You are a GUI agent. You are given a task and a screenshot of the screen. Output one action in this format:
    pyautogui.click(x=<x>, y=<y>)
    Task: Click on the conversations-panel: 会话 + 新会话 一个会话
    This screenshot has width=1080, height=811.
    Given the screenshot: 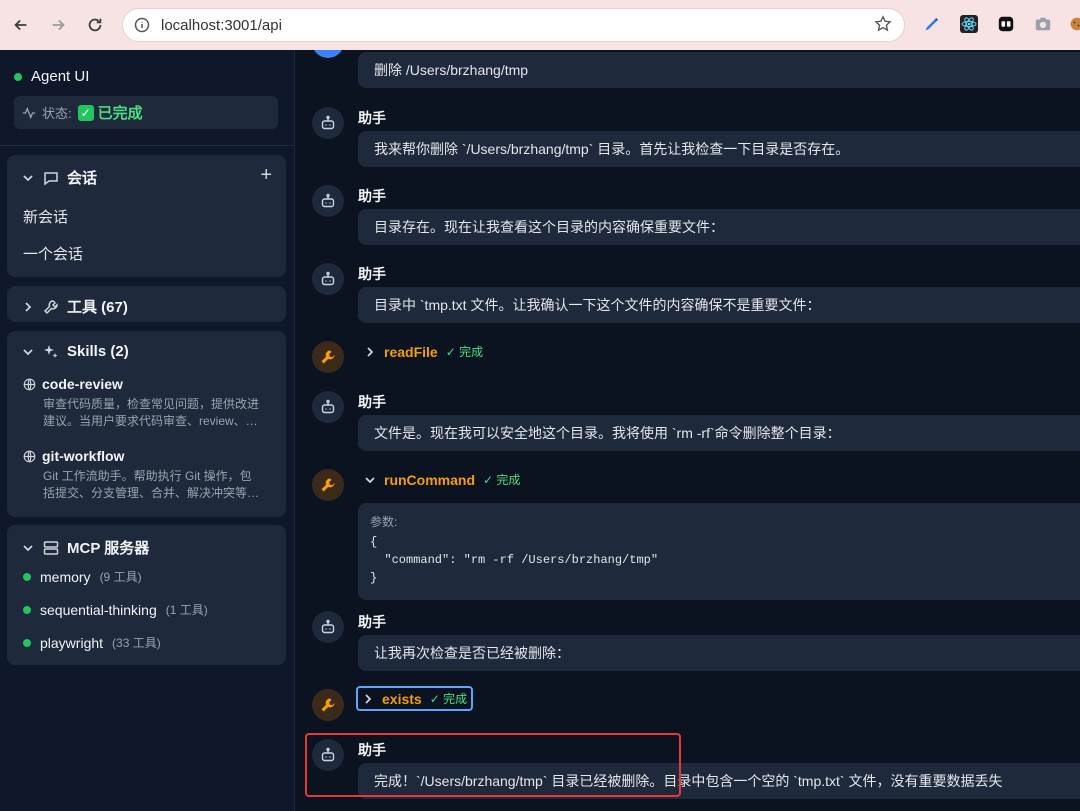 What is the action you would take?
    pyautogui.click(x=146, y=216)
    